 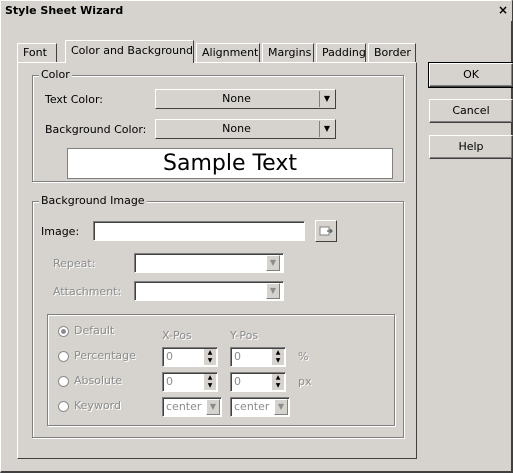 What do you see at coordinates (341, 52) in the screenshot?
I see `tab-padding: Padding` at bounding box center [341, 52].